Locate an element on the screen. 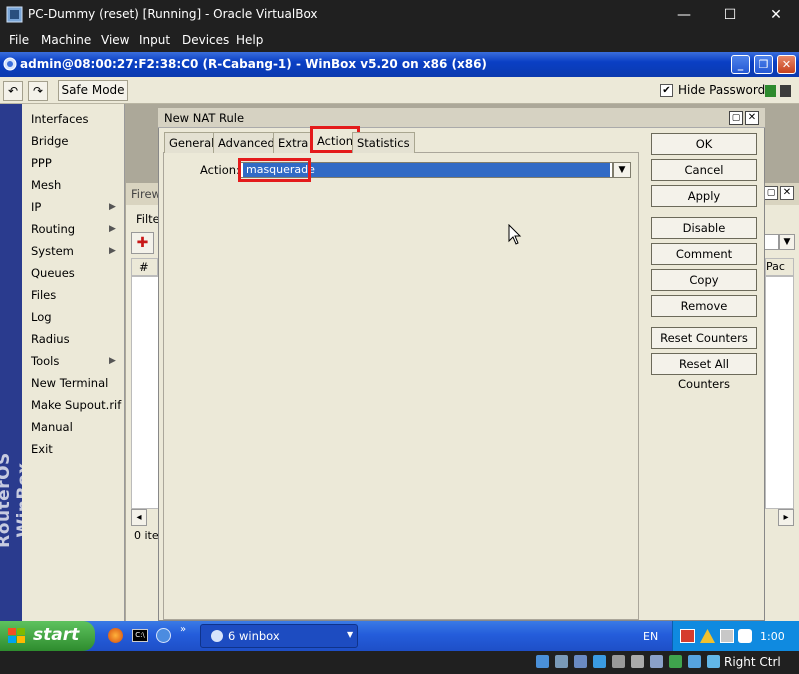 Image resolution: width=799 pixels, height=674 pixels. nat-restore-button: ▢ is located at coordinates (736, 118).